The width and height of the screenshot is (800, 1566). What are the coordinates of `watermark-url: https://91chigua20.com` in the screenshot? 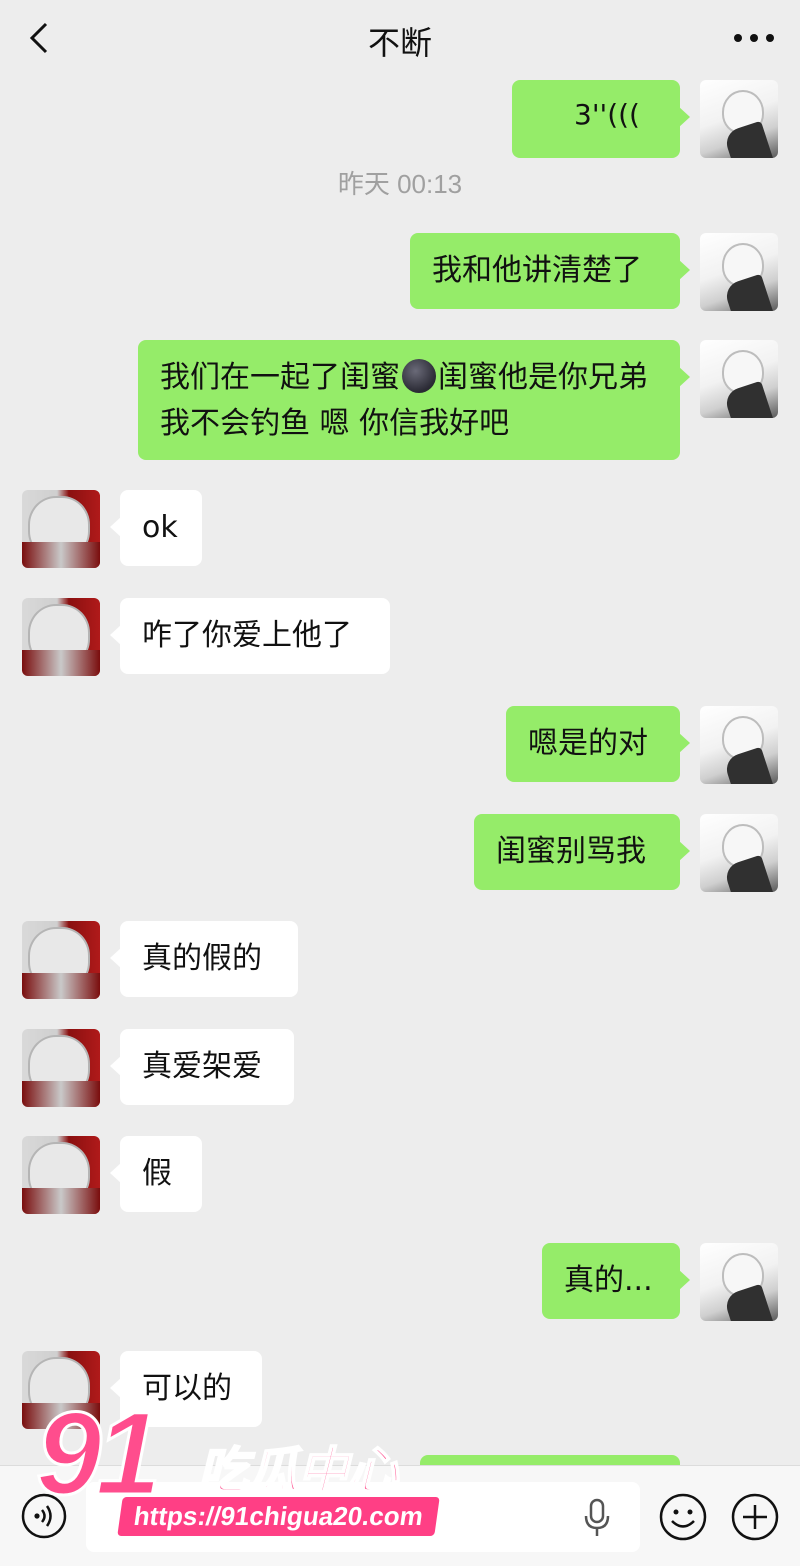 It's located at (278, 1516).